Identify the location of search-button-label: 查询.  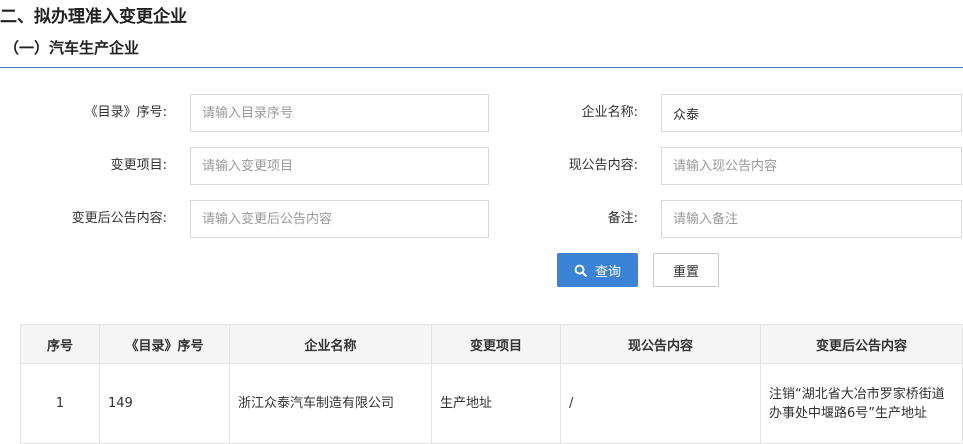
(607, 272).